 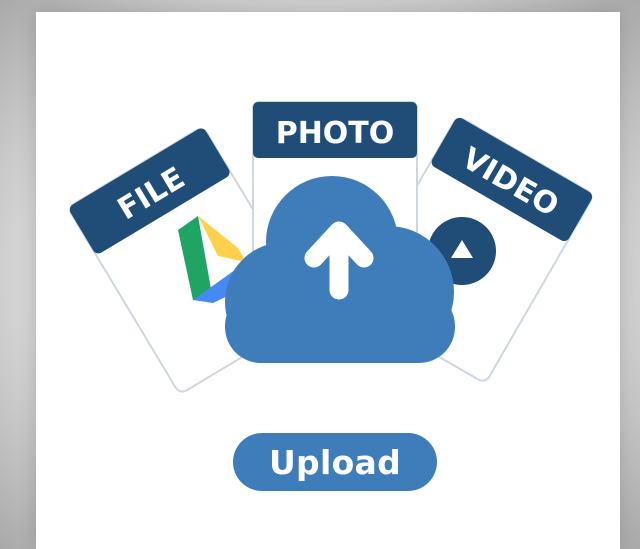 I want to click on upload-button: Upload, so click(x=335, y=462).